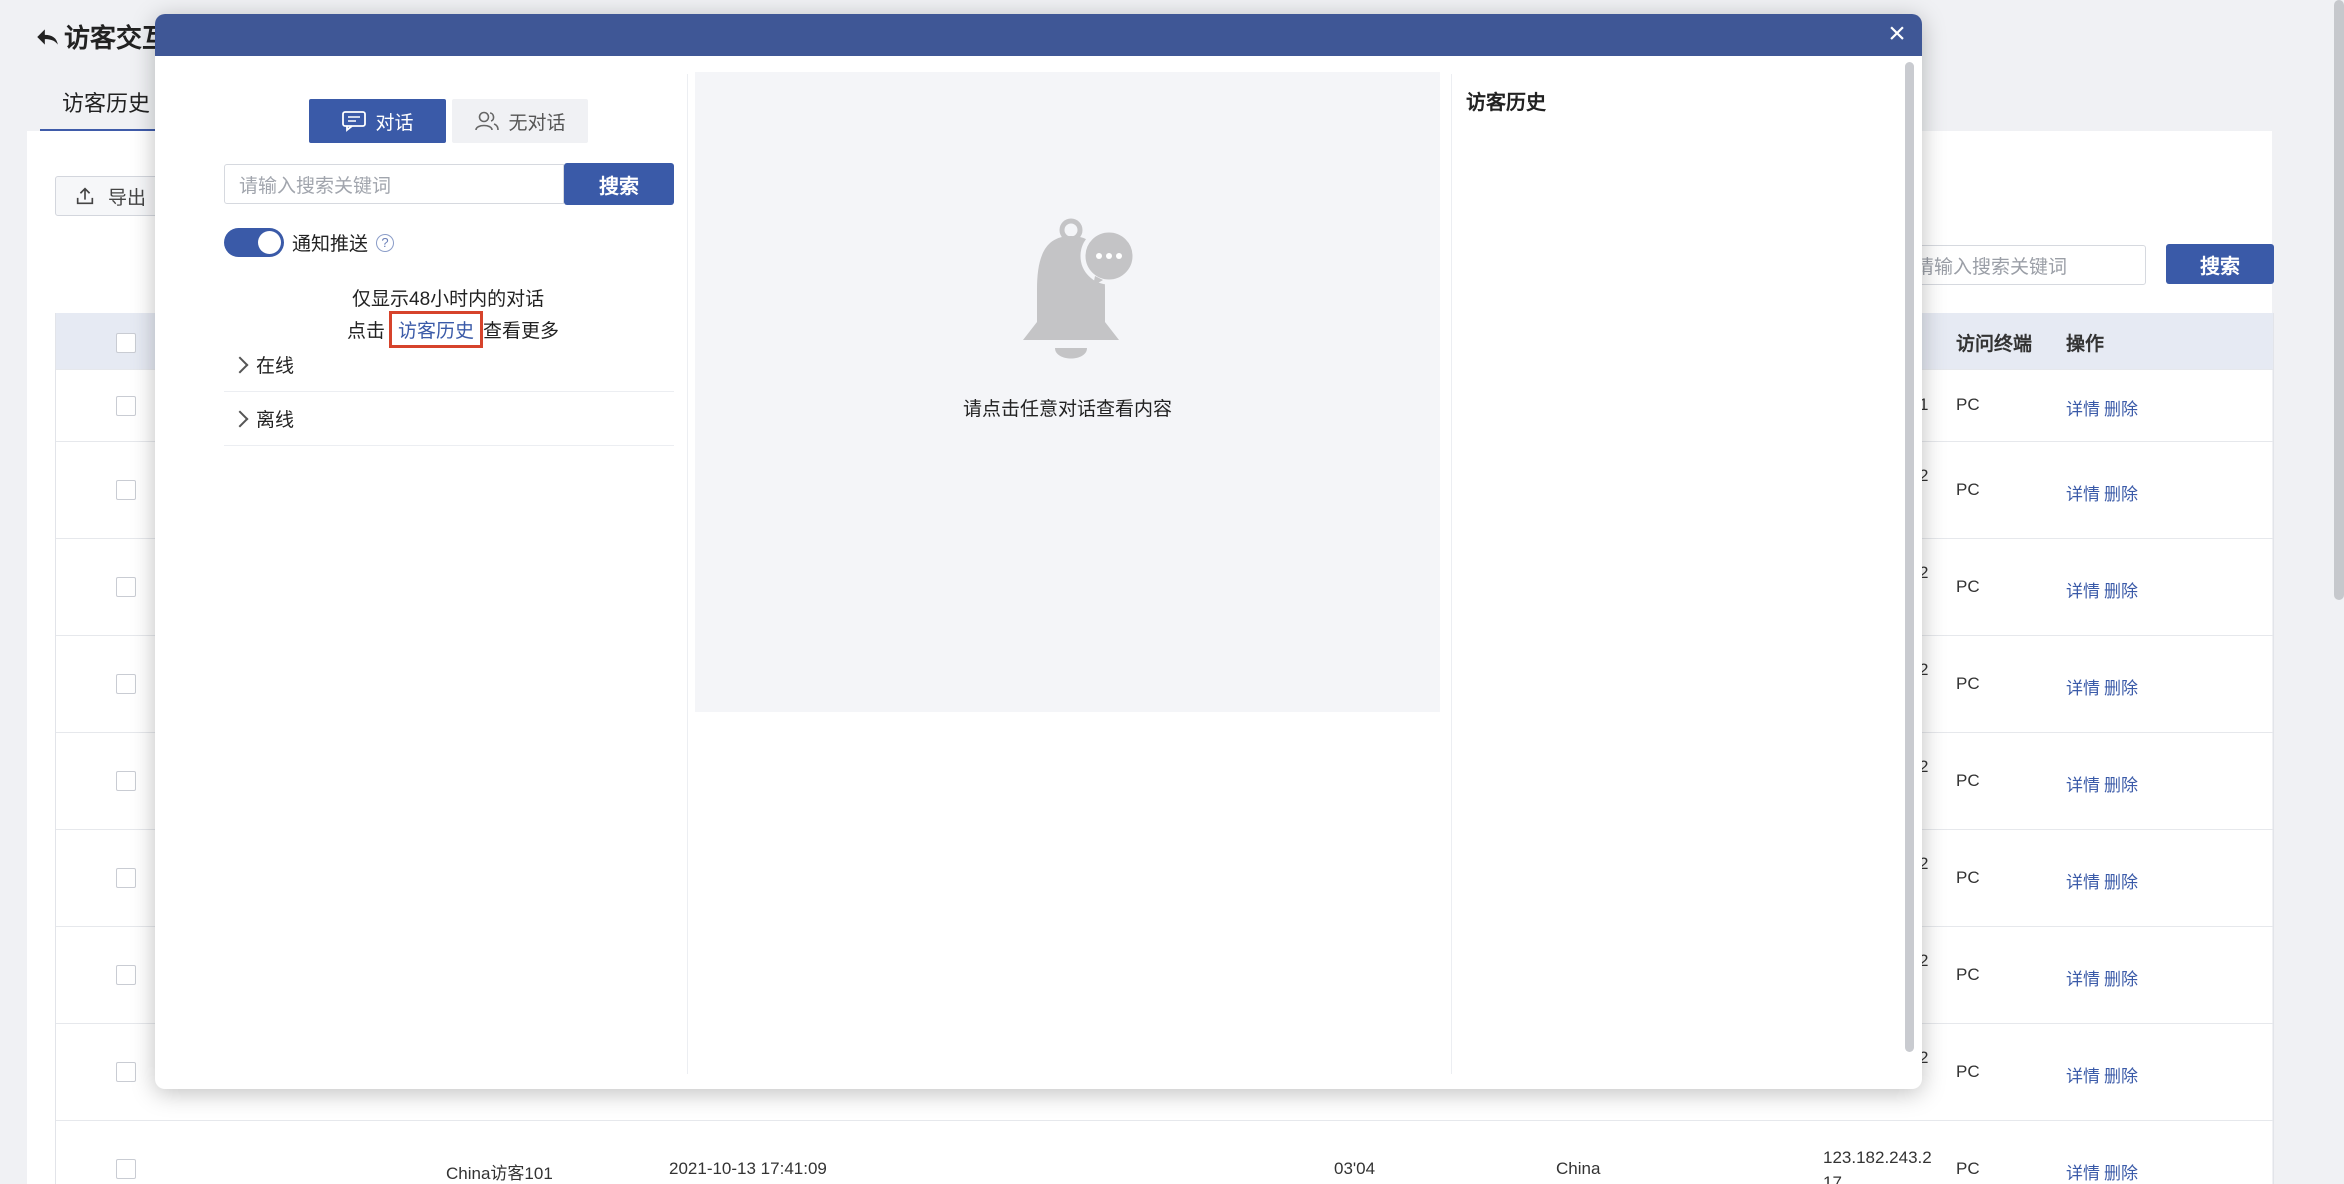 The height and width of the screenshot is (1184, 2344). Describe the element at coordinates (1355, 1168) in the screenshot. I see `duration-cell: 03'04` at that location.